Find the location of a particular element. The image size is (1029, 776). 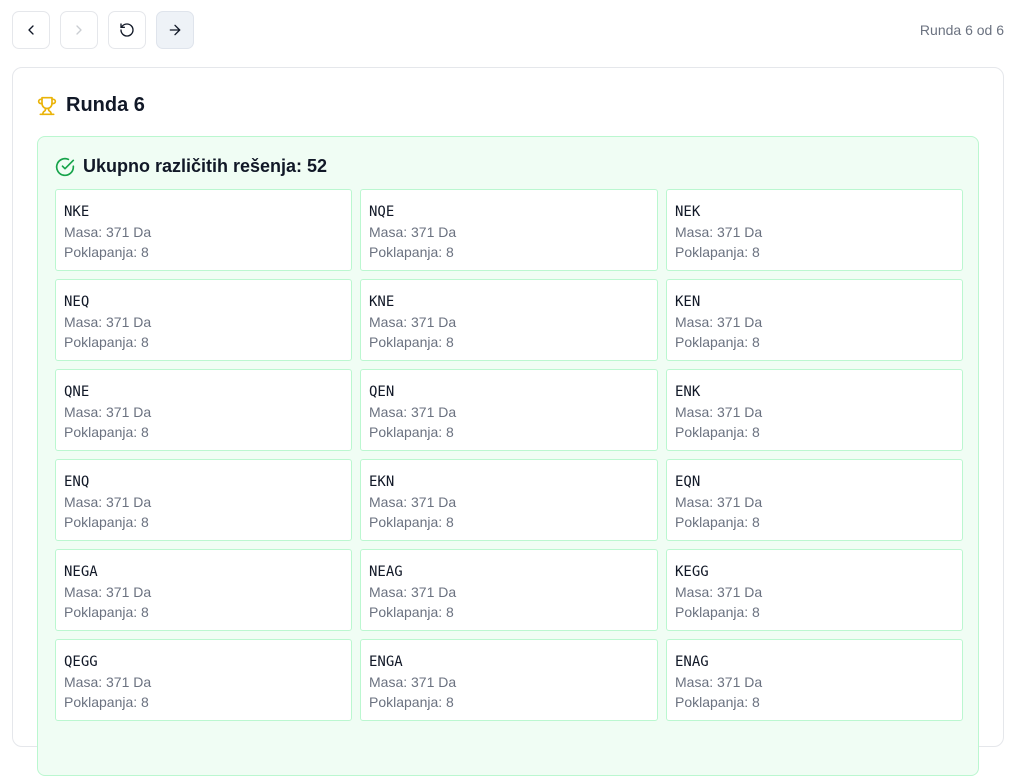

solutions-summary: Ukupno različitih rešenja: 52 is located at coordinates (205, 166).